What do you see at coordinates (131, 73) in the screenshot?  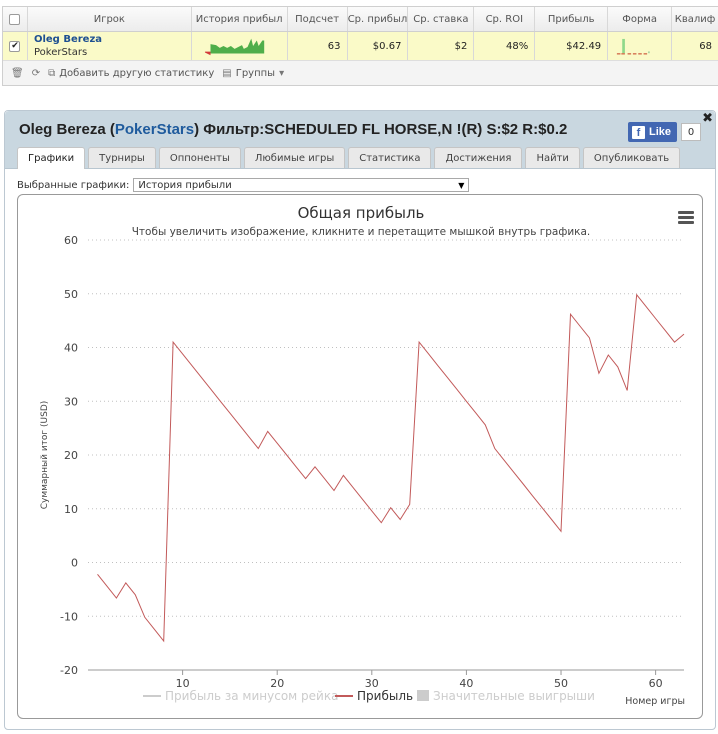 I see `add-stat-button: ⧉ Добавить другую статистику` at bounding box center [131, 73].